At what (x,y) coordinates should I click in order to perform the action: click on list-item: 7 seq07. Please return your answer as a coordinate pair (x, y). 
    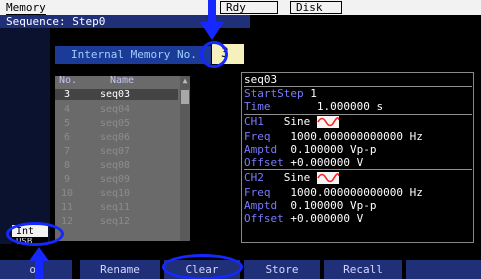
    Looking at the image, I should click on (116, 151).